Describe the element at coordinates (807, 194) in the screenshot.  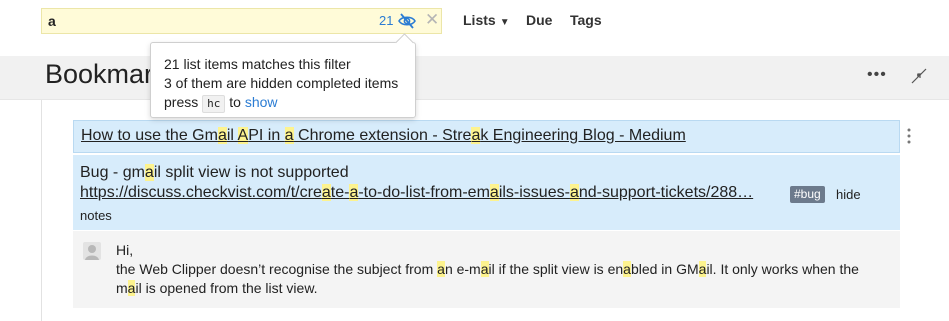
I see `tag-badge: #bug` at that location.